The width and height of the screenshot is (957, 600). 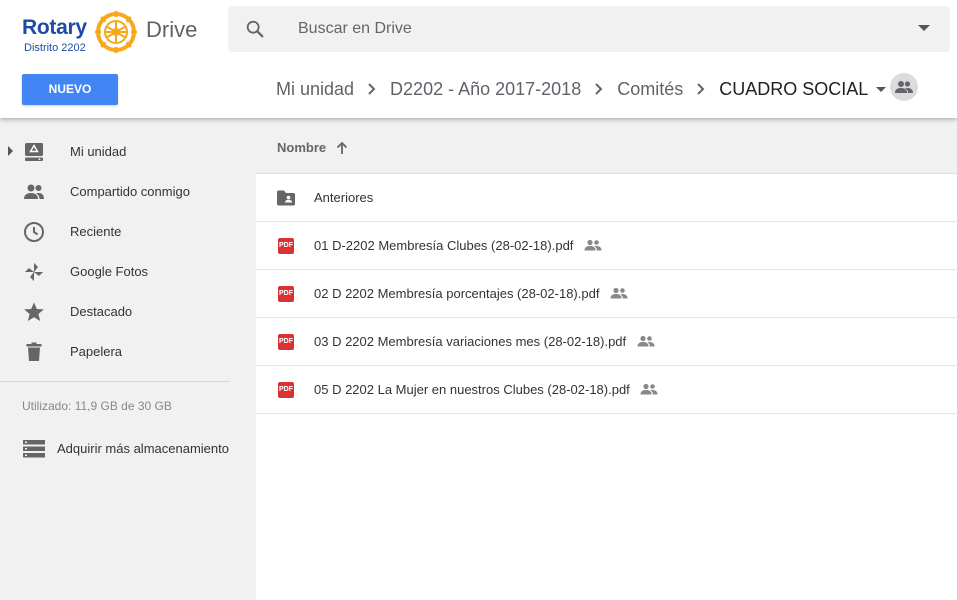 I want to click on list-header: Nombre, so click(x=606, y=146).